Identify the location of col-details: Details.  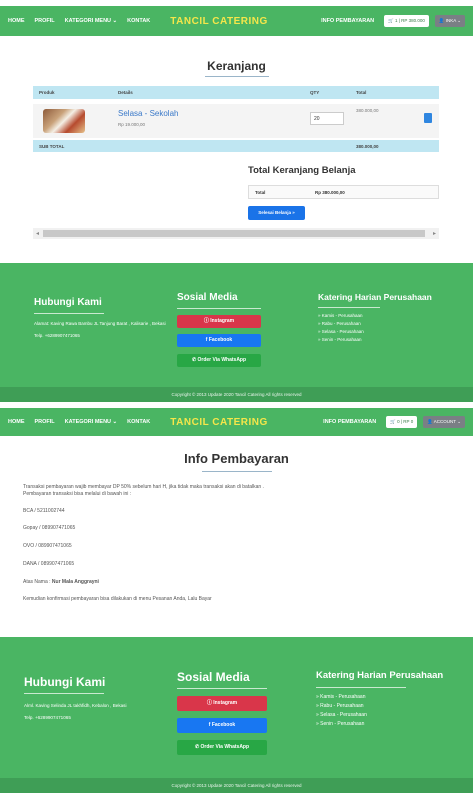
(125, 92).